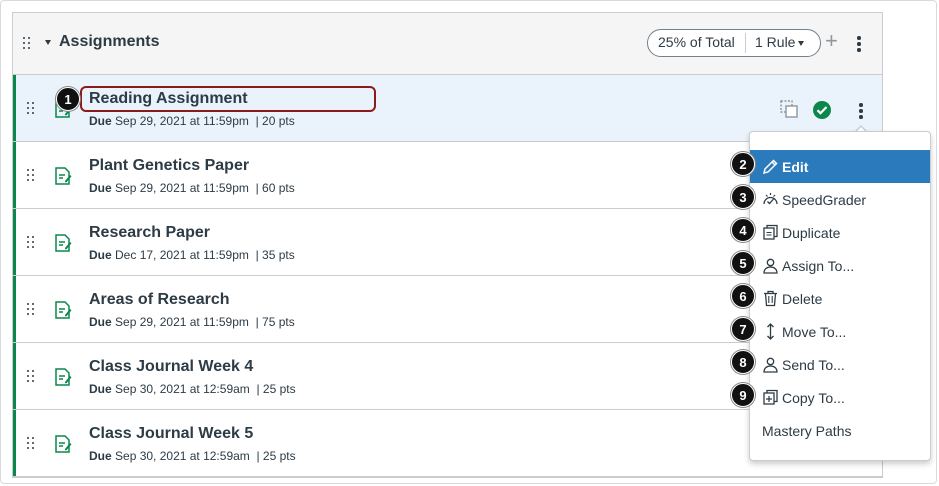 Image resolution: width=939 pixels, height=486 pixels. Describe the element at coordinates (447, 44) in the screenshot. I see `assignment-group-header: Assignments 25% of Total 1 Rule +` at that location.